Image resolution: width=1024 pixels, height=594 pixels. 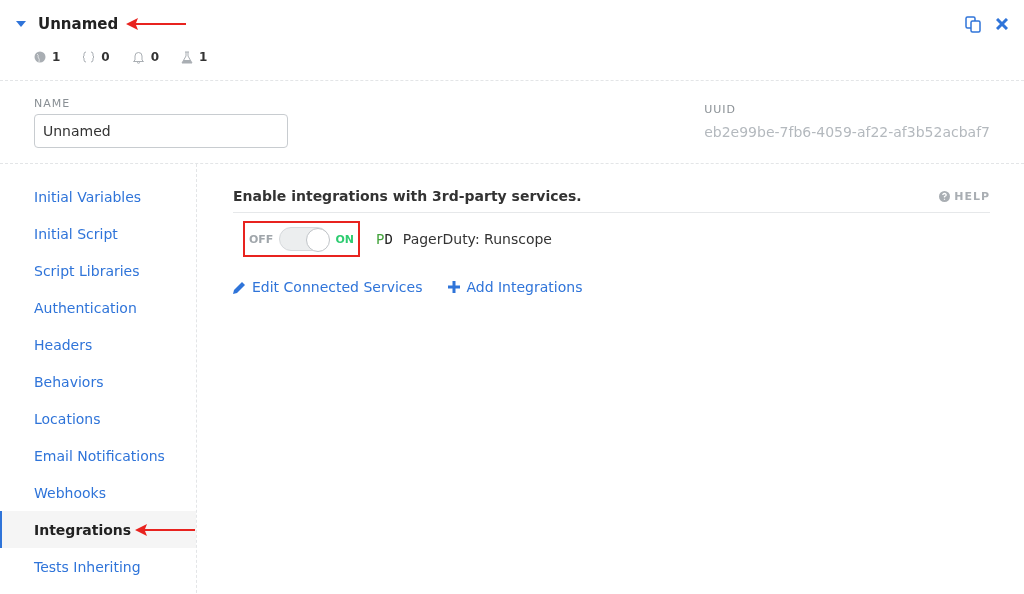 What do you see at coordinates (945, 196) in the screenshot?
I see `help-icon` at bounding box center [945, 196].